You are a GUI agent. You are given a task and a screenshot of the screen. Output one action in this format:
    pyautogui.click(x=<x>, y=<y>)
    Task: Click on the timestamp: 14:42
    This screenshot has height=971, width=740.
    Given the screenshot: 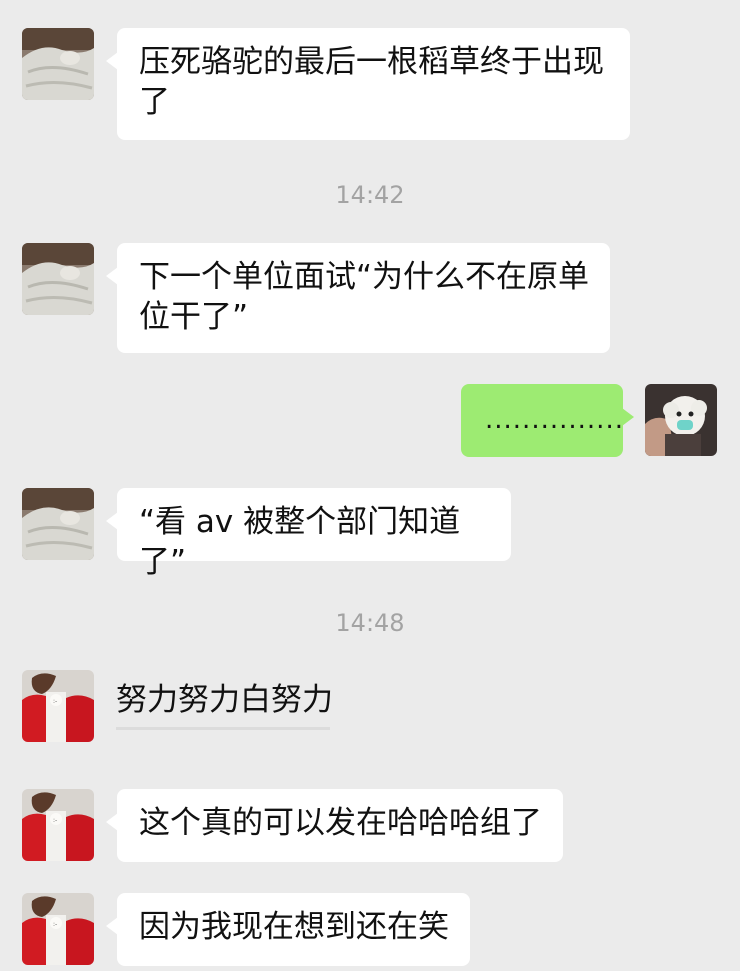 What is the action you would take?
    pyautogui.click(x=370, y=195)
    